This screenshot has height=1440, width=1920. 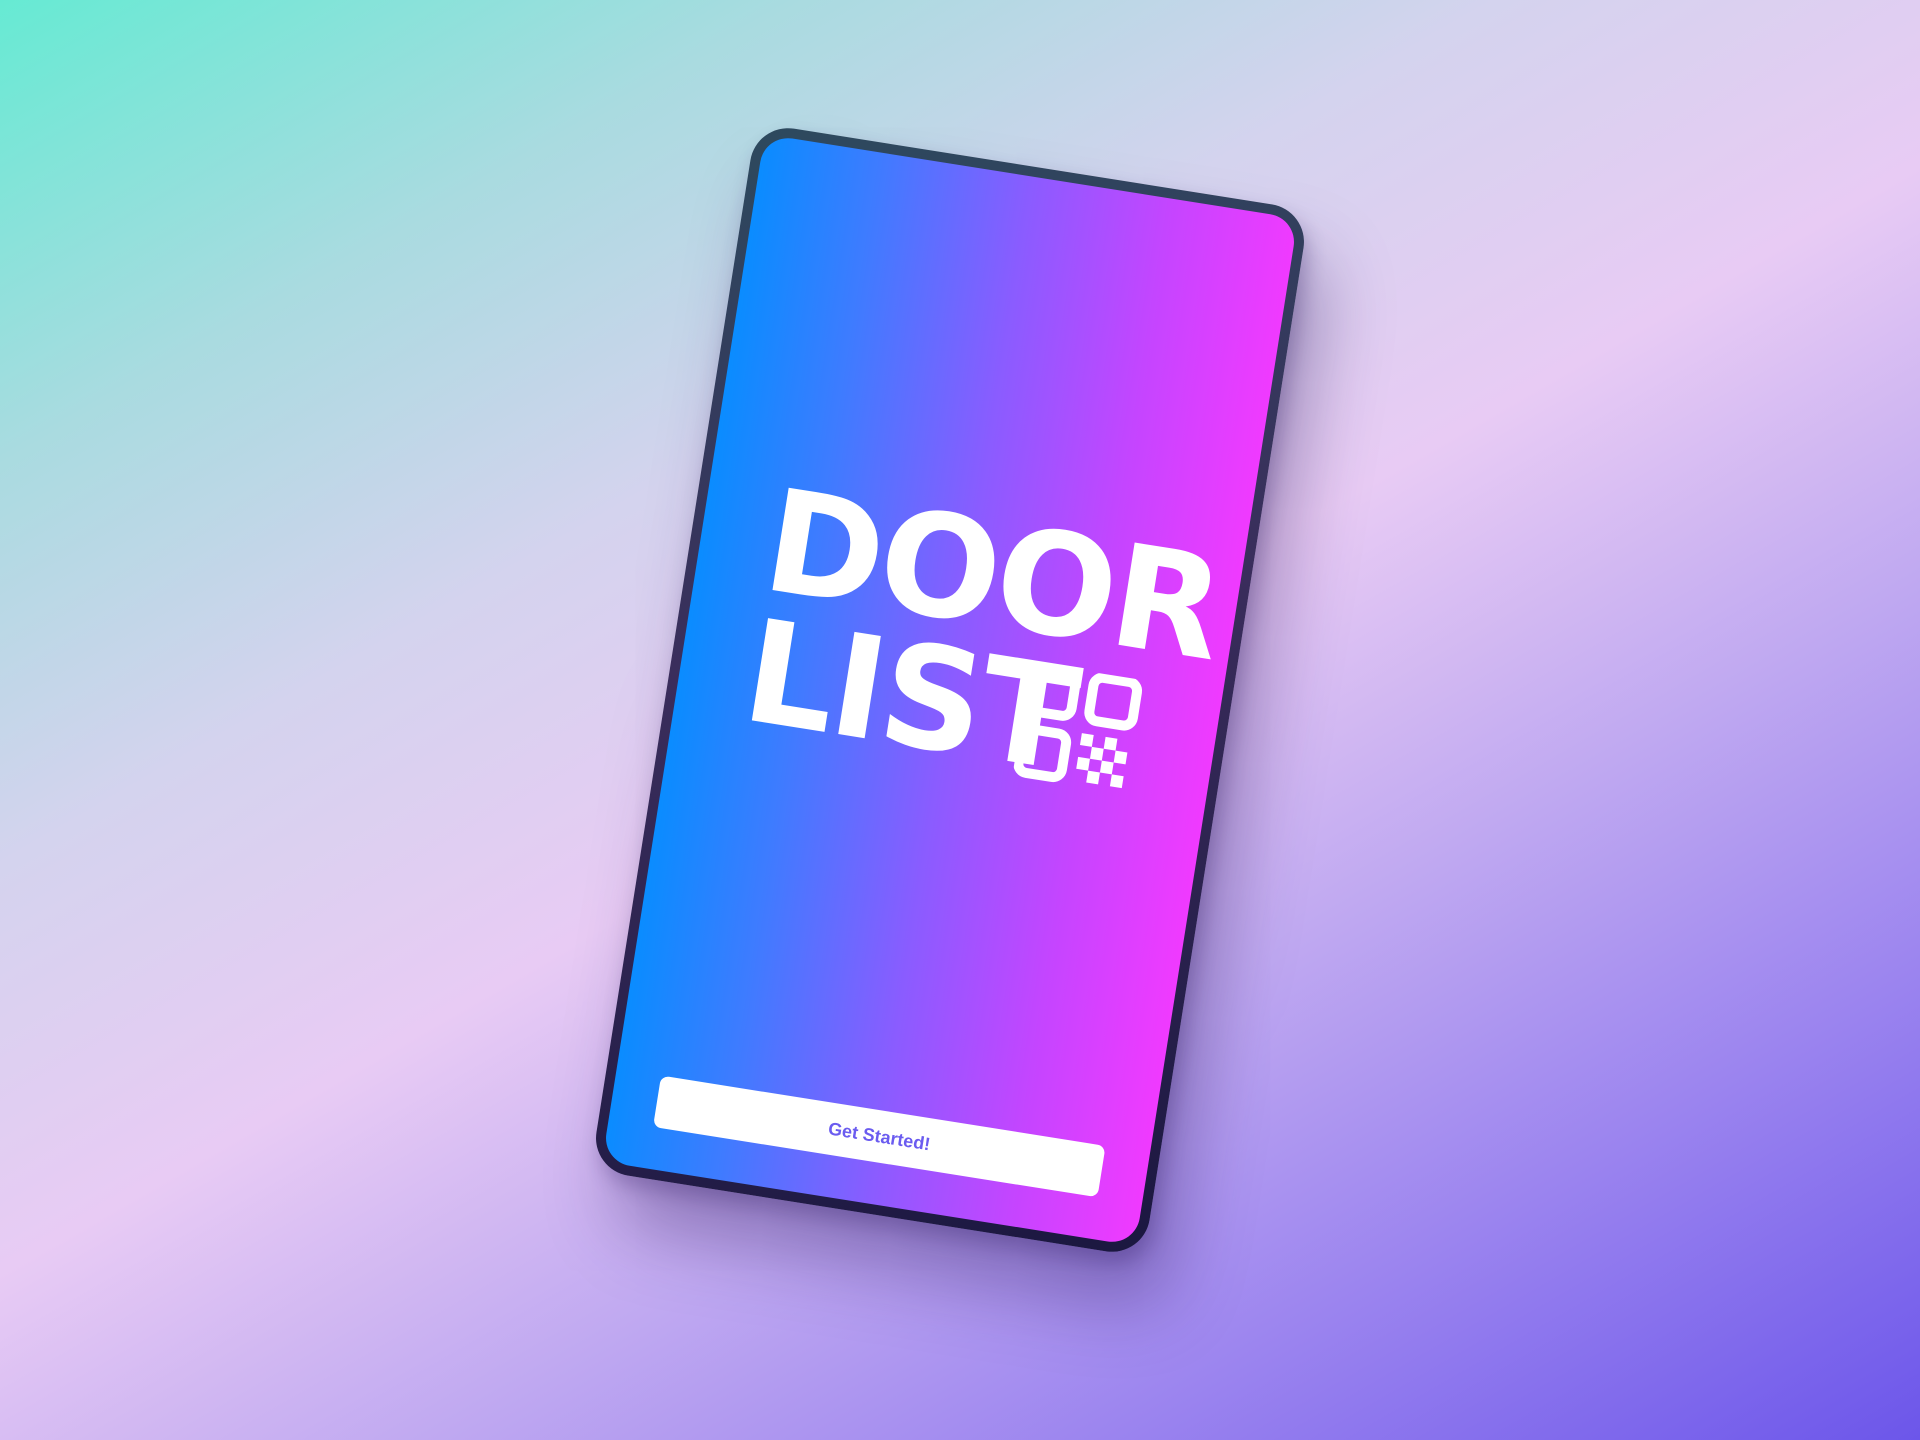 What do you see at coordinates (1078, 726) in the screenshot?
I see `qr-code-icon` at bounding box center [1078, 726].